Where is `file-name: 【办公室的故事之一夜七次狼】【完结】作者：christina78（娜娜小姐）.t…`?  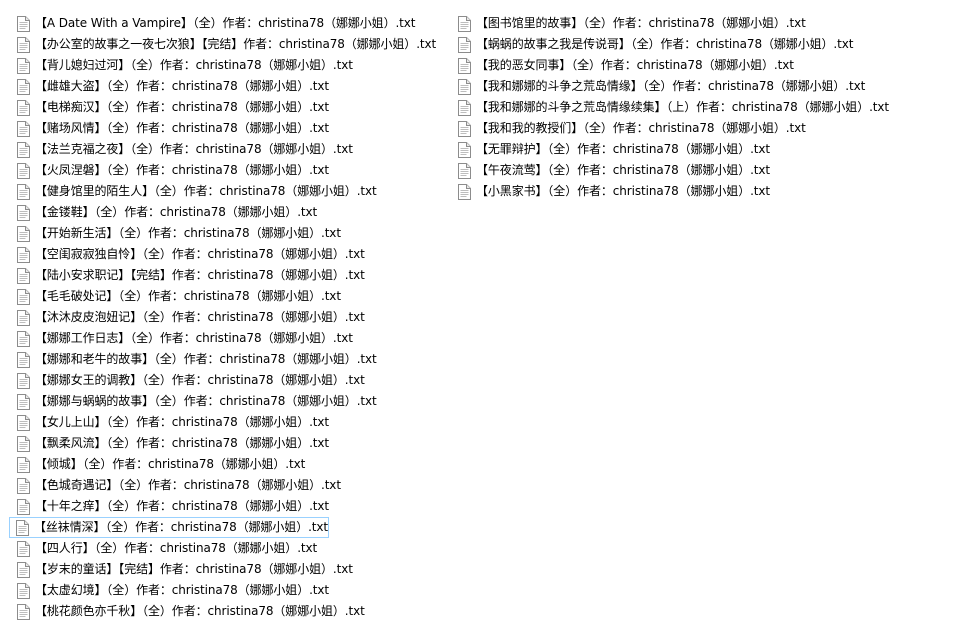
file-name: 【办公室的故事之一夜七次狼】【完结】作者：christina78（娜娜小姐）.t… is located at coordinates (236, 44).